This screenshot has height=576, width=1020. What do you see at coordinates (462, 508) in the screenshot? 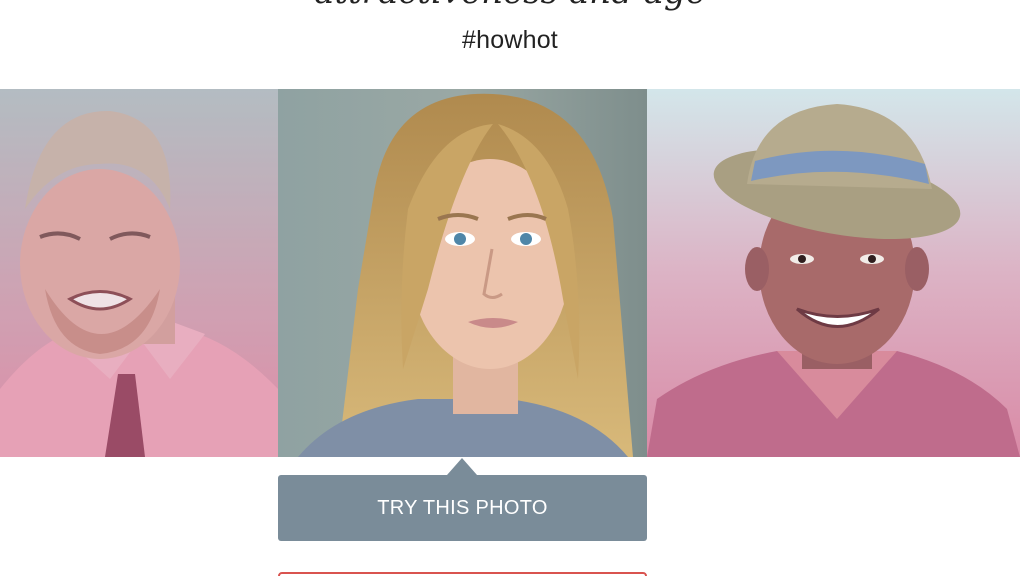
I see `try-this-photo-button: TRY THIS PHOTO` at bounding box center [462, 508].